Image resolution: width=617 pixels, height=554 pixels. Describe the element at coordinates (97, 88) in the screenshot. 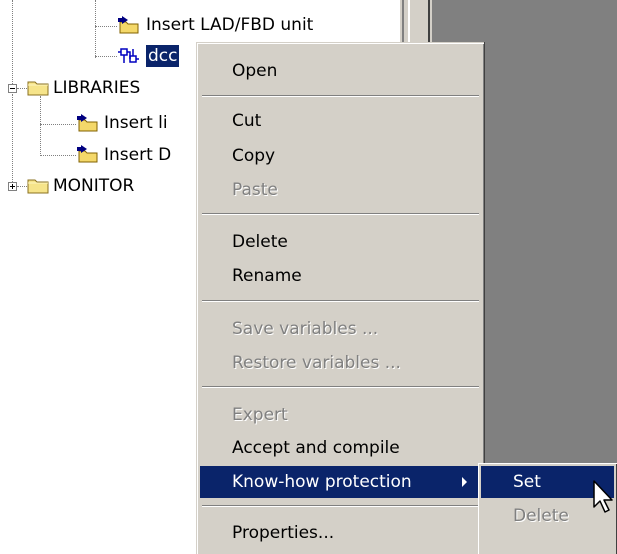

I see `tree-item-label: LIBRARIES` at that location.